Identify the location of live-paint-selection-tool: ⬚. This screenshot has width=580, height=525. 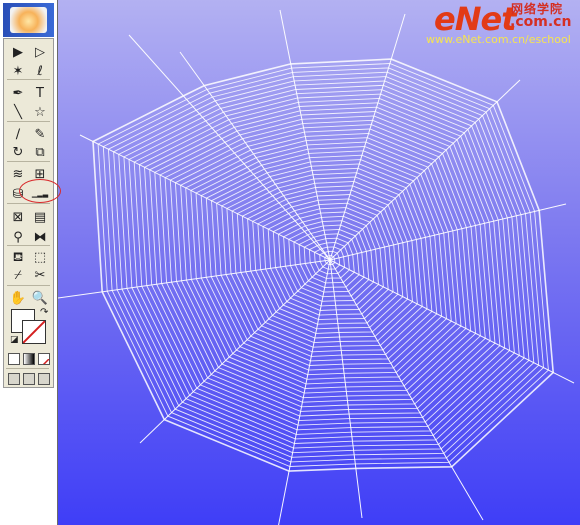
(40, 257).